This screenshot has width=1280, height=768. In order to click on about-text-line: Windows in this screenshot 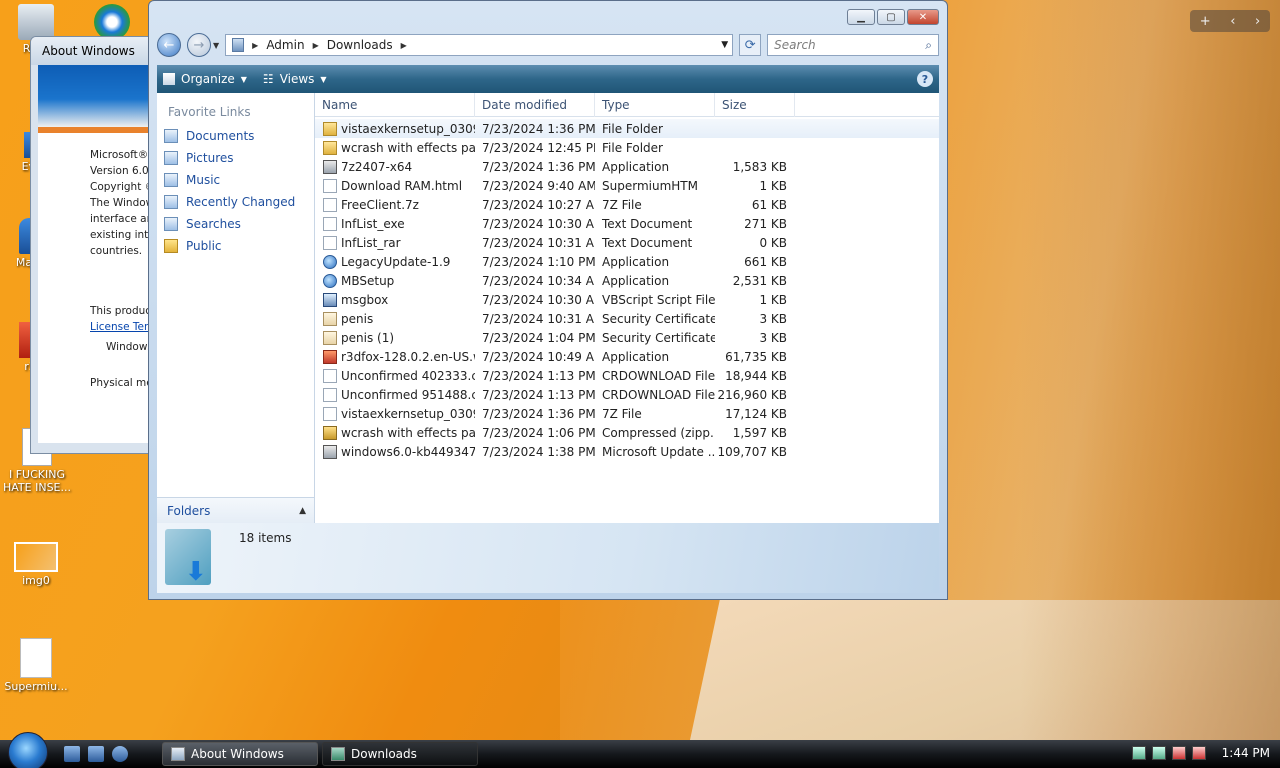, I will do `click(129, 347)`.